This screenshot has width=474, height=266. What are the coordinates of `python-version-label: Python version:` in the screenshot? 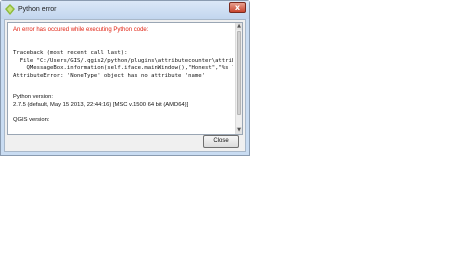 It's located at (33, 97).